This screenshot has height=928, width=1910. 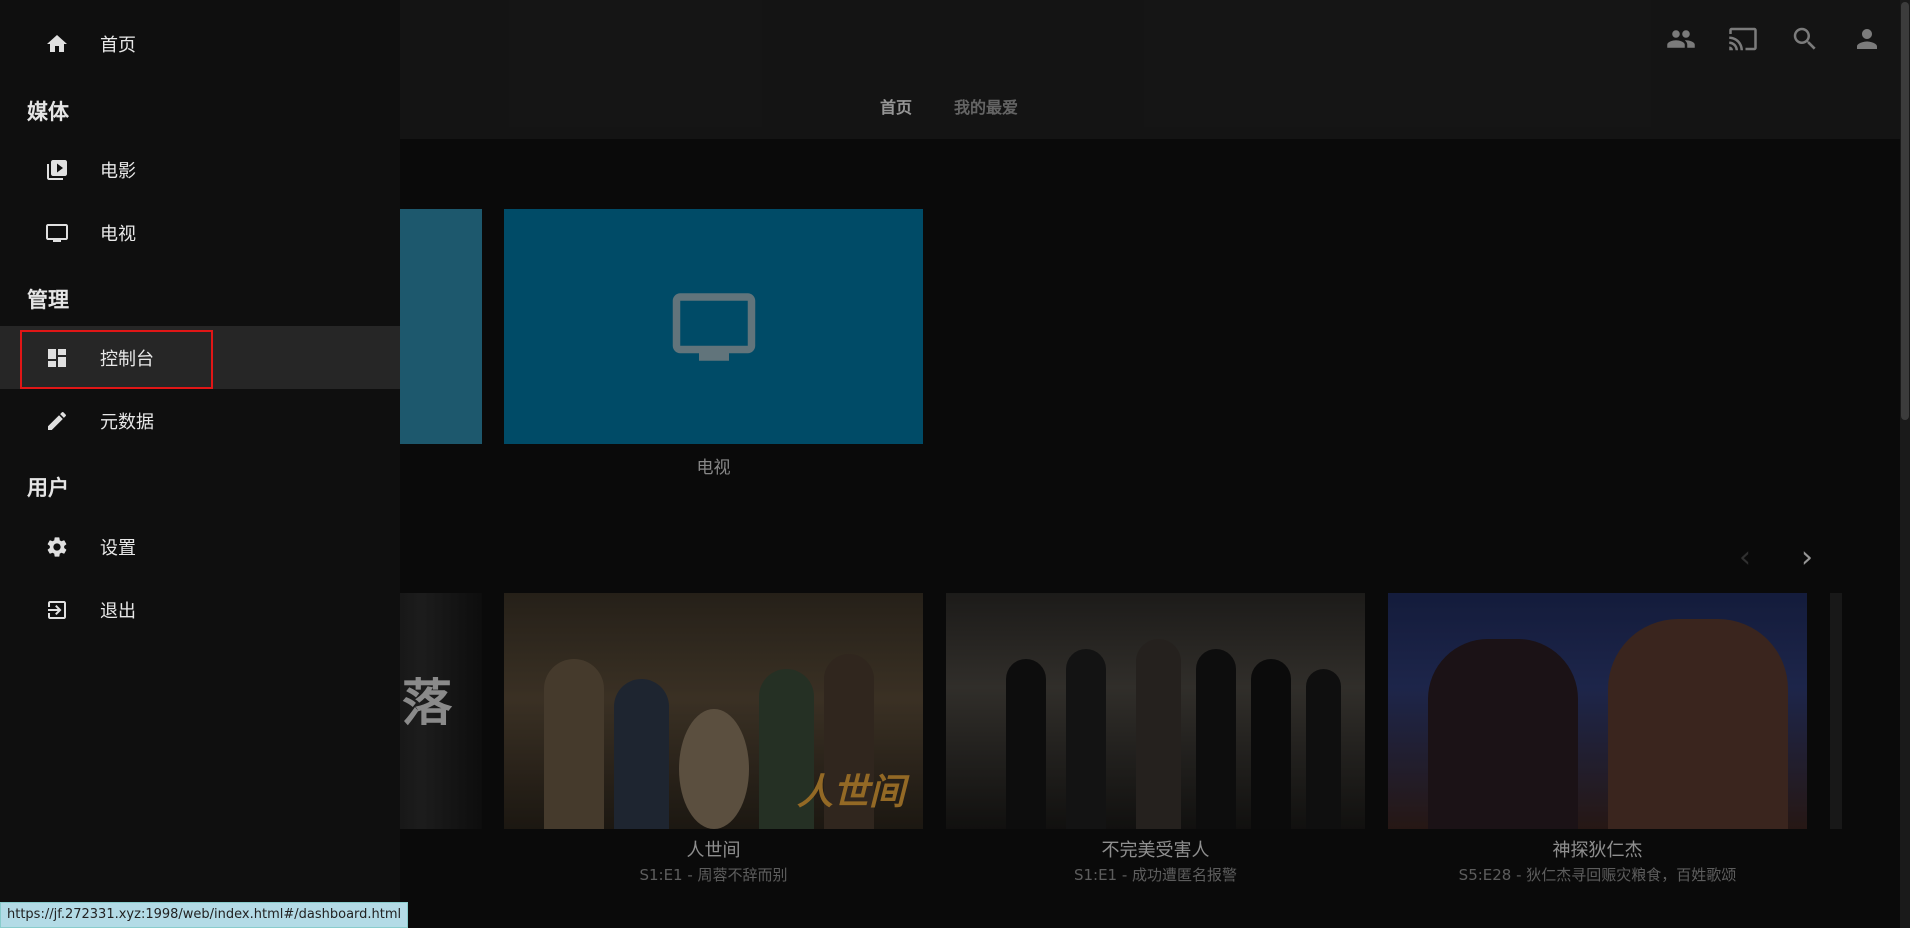 I want to click on drawer-item-movies: 电影, so click(x=200, y=169).